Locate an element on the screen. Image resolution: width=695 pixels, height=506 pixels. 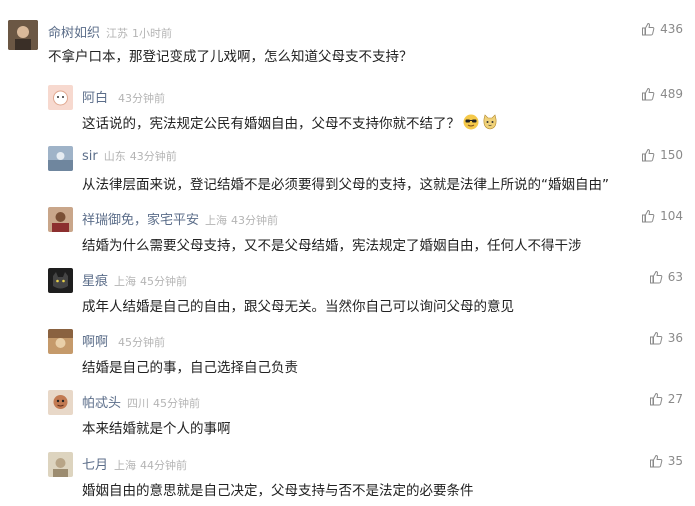
comment-meta: 啊啊 45分钟前 is located at coordinates (125, 340).